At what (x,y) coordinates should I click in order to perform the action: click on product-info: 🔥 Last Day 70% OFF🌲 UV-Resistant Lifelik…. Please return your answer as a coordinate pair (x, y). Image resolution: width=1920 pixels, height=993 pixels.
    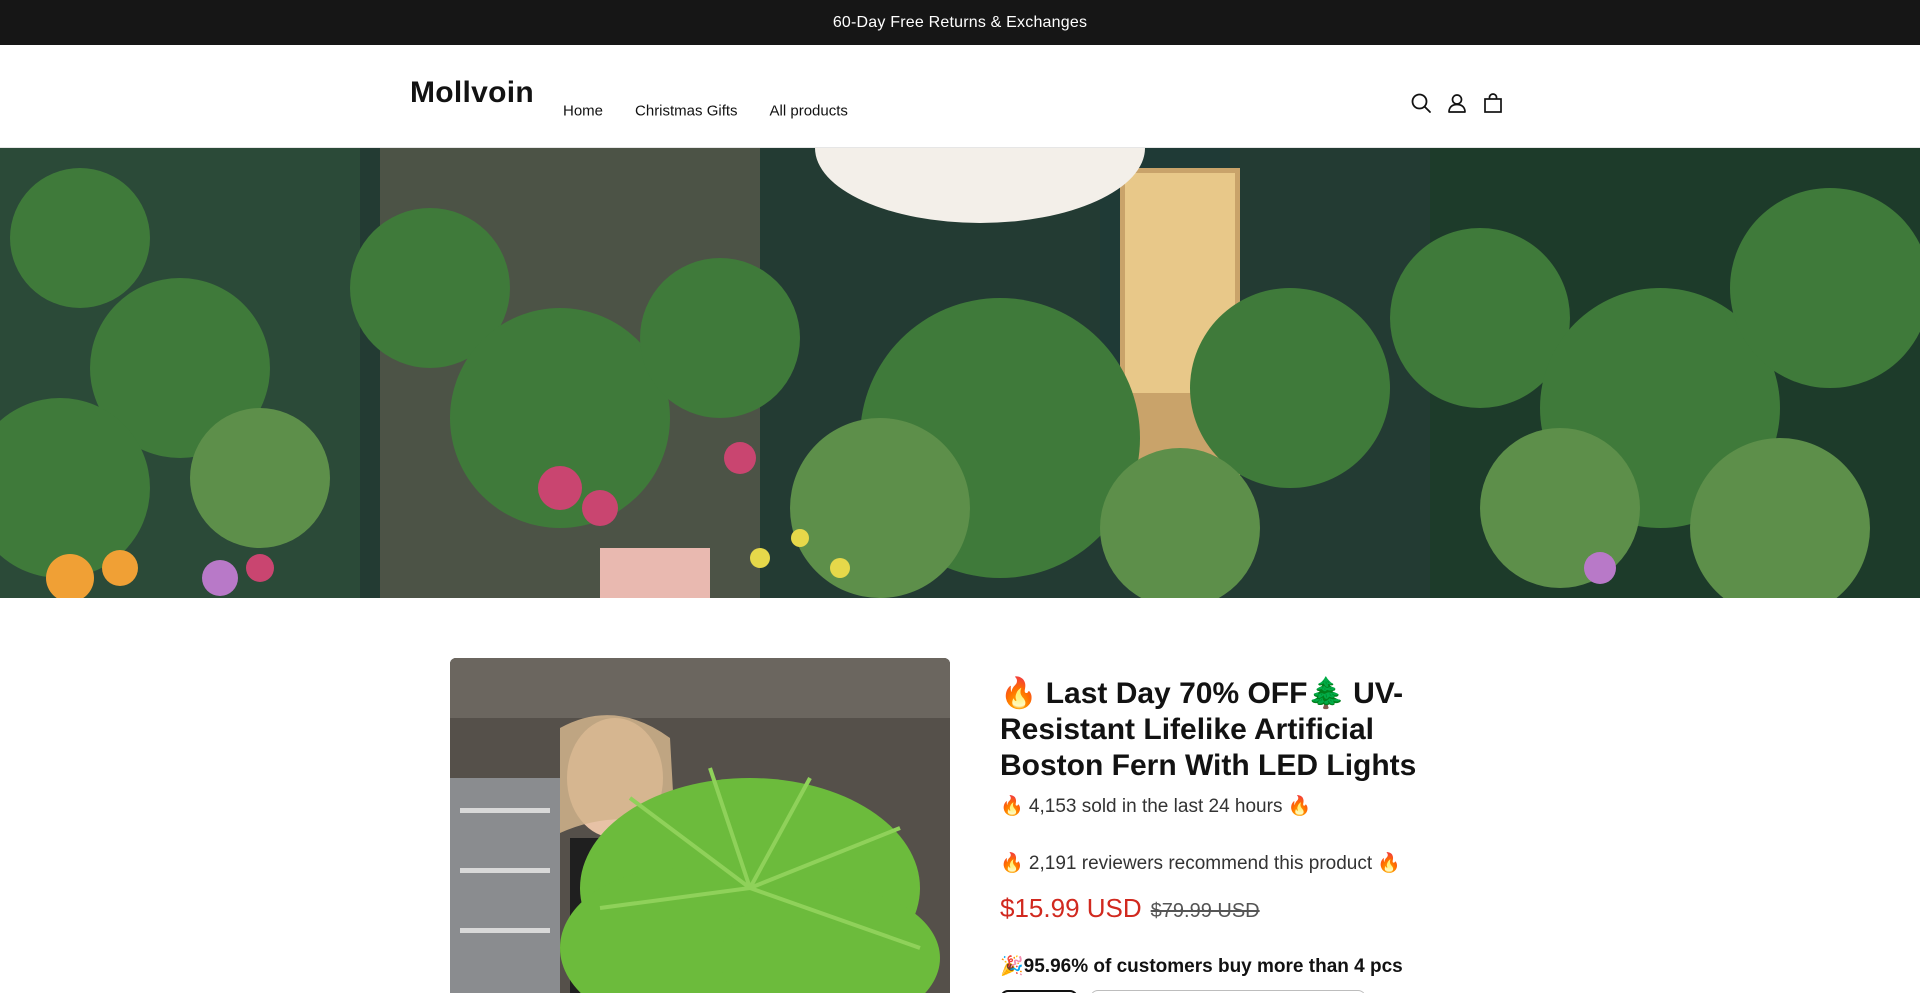
    Looking at the image, I should click on (1230, 834).